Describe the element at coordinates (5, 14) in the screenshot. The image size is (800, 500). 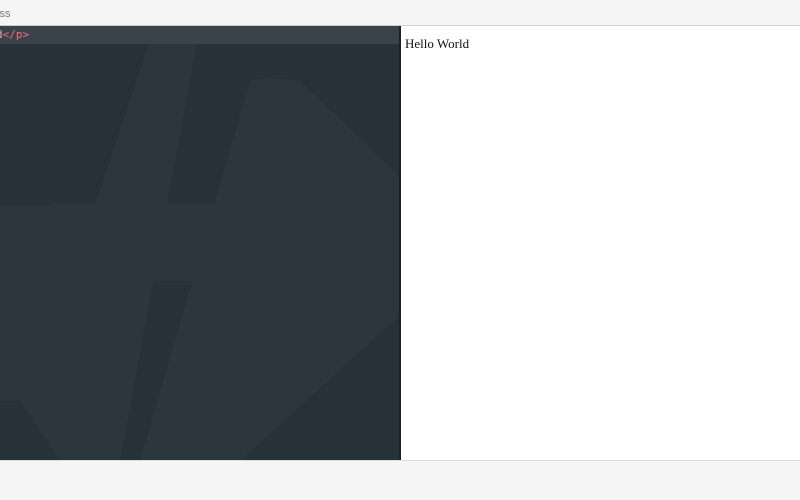
I see `css-tab-label: css` at that location.